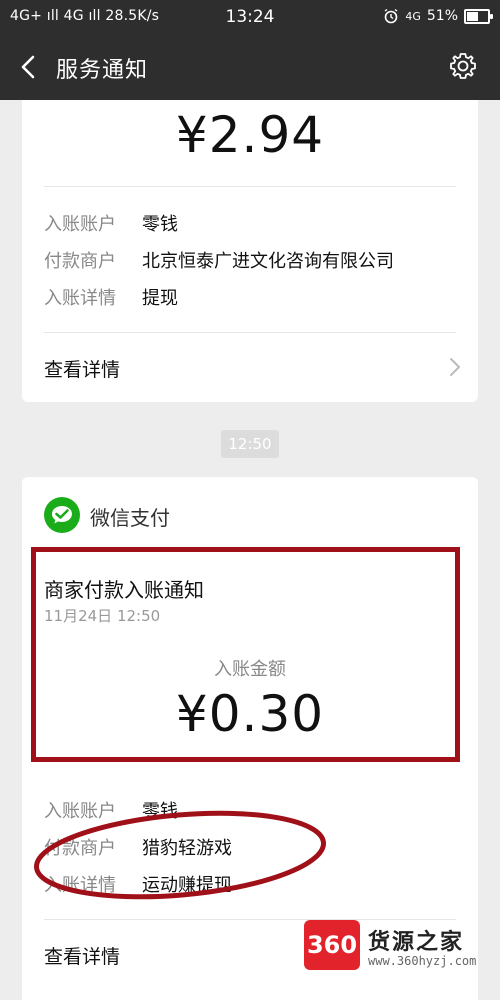 Image resolution: width=500 pixels, height=1000 pixels. I want to click on status-right: 4G 51%, so click(438, 16).